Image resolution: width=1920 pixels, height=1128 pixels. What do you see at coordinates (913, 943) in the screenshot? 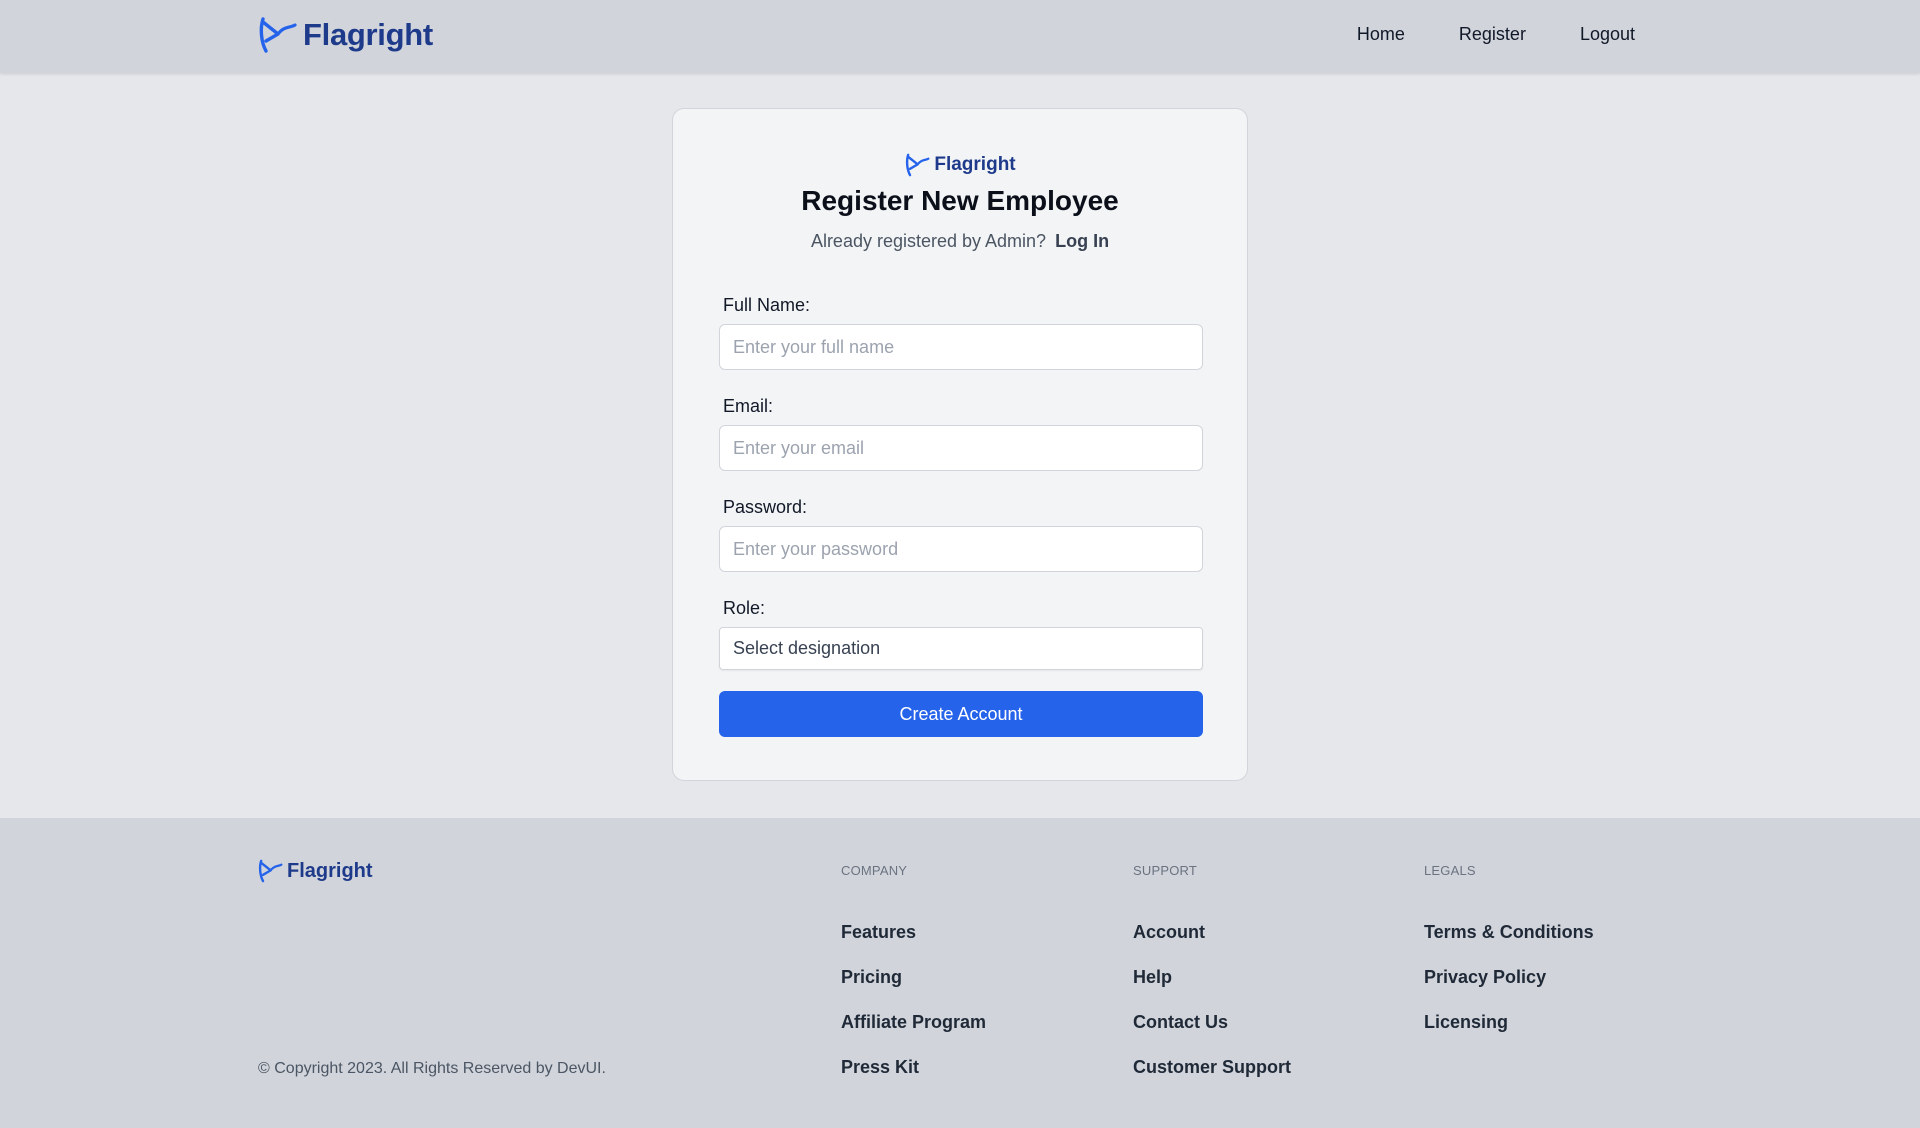
I see `footer-link-features: Features` at bounding box center [913, 943].